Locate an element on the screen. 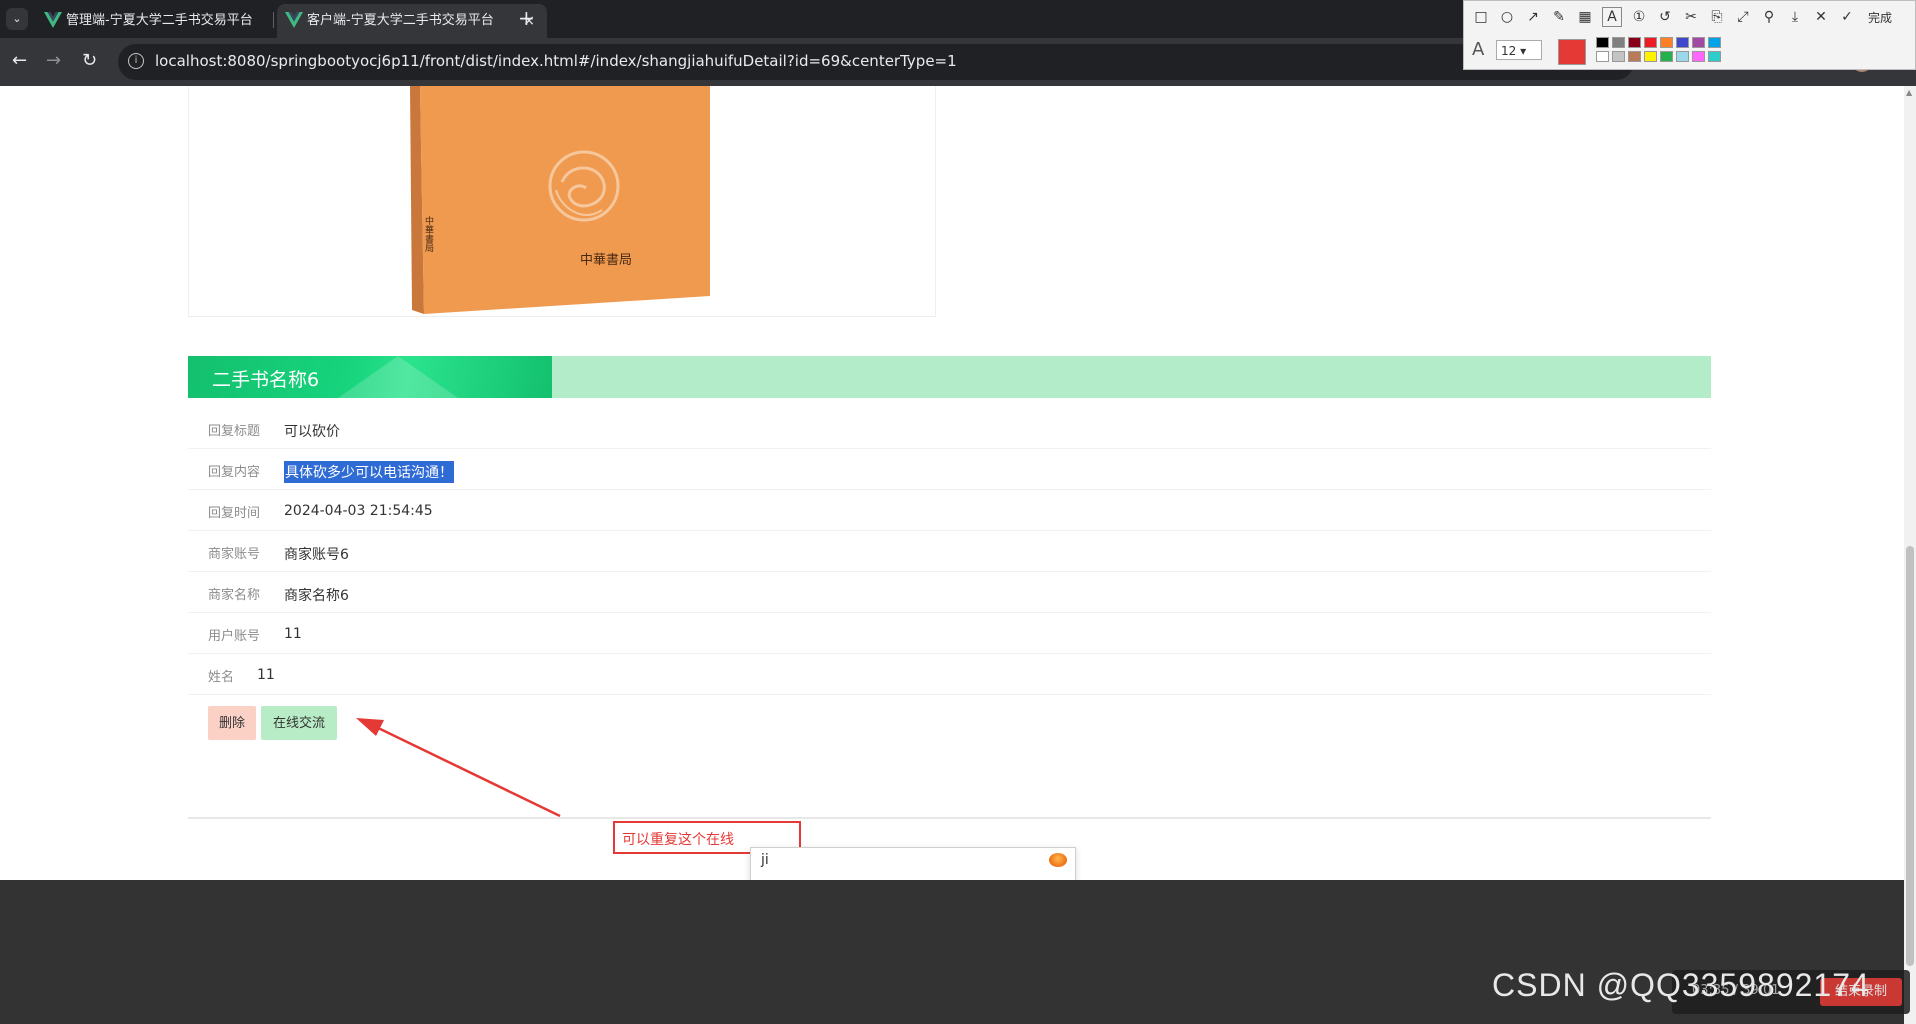 The width and height of the screenshot is (1916, 1024). field-value: 商家名称6 is located at coordinates (316, 596).